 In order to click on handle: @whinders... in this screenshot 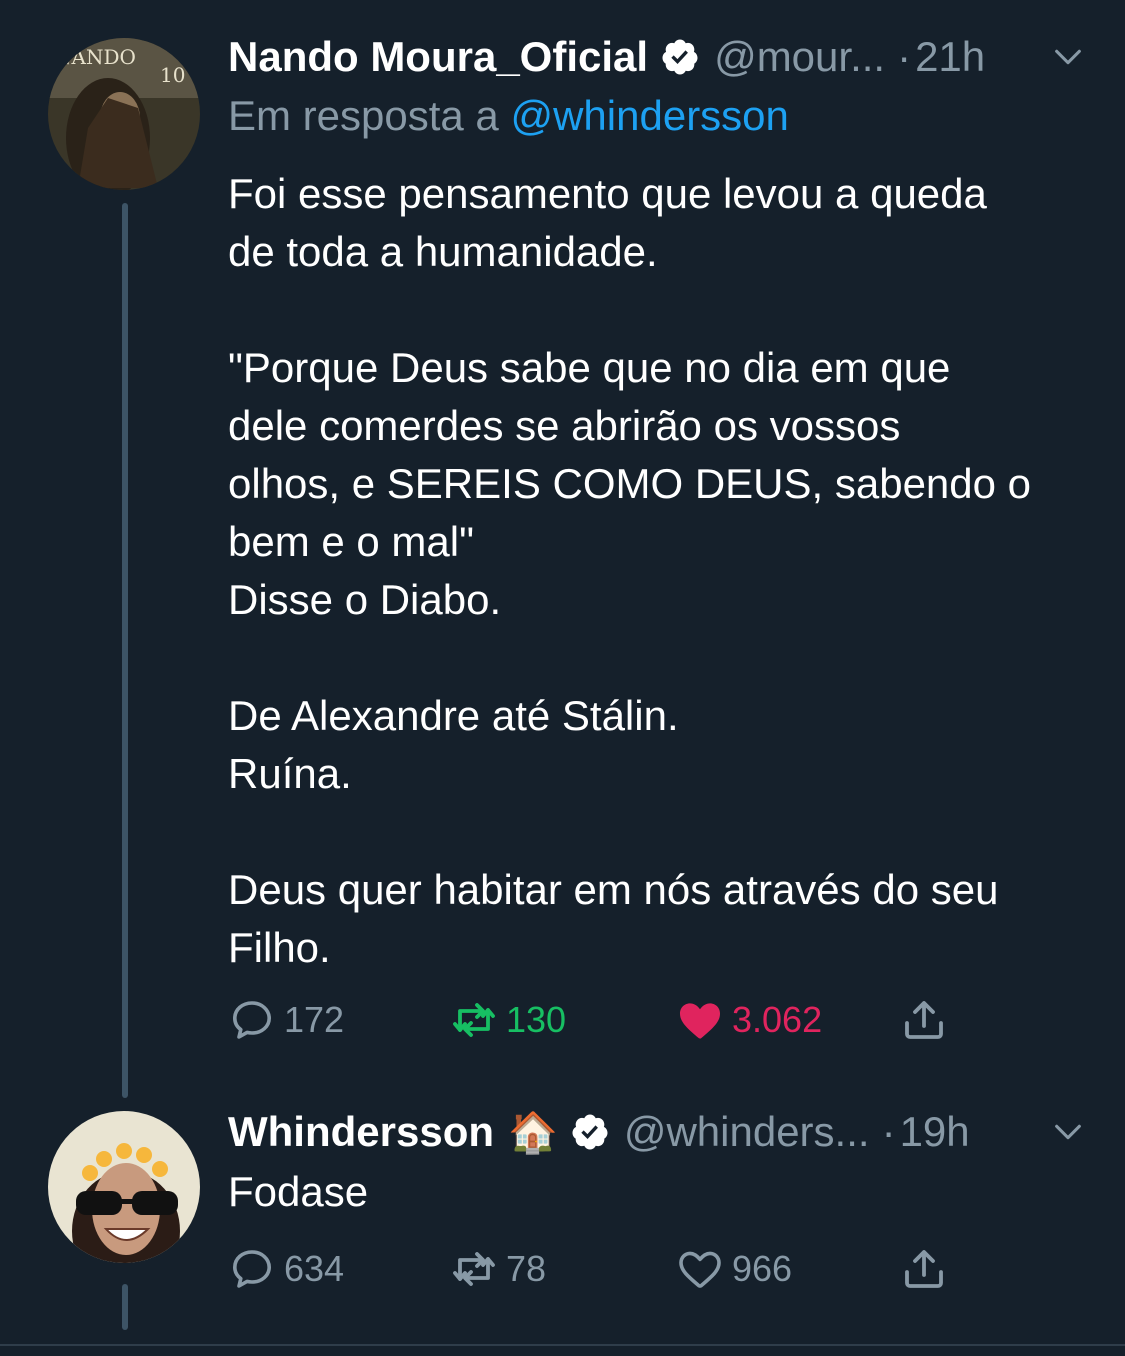, I will do `click(747, 1132)`.